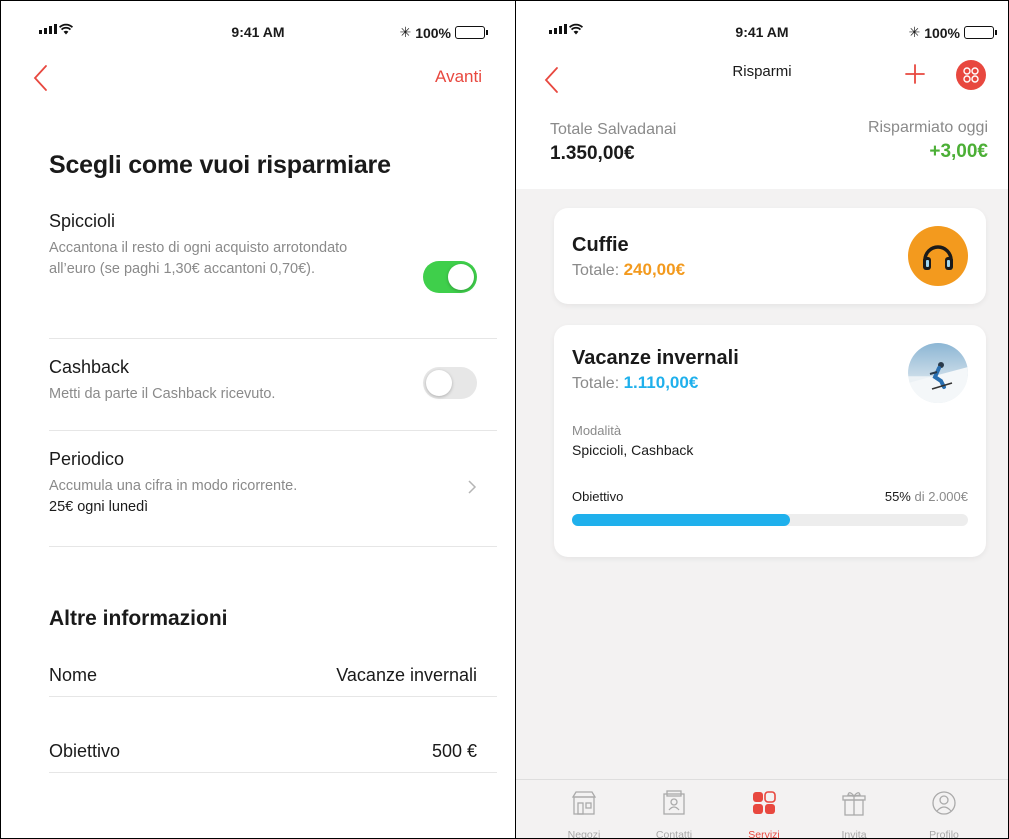 This screenshot has width=1009, height=839. I want to click on option-schedule: 25€ ogni lunedì, so click(99, 507).